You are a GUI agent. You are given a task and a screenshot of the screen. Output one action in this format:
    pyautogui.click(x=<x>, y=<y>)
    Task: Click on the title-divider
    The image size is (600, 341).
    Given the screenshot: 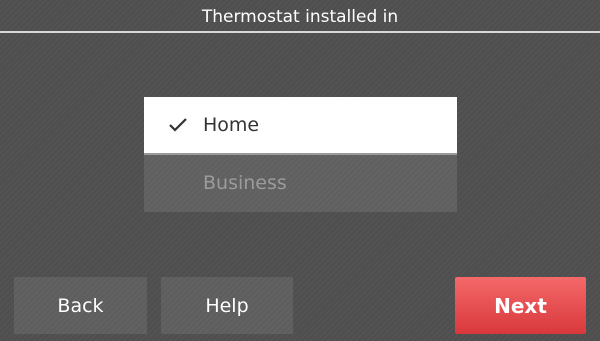 What is the action you would take?
    pyautogui.click(x=300, y=32)
    